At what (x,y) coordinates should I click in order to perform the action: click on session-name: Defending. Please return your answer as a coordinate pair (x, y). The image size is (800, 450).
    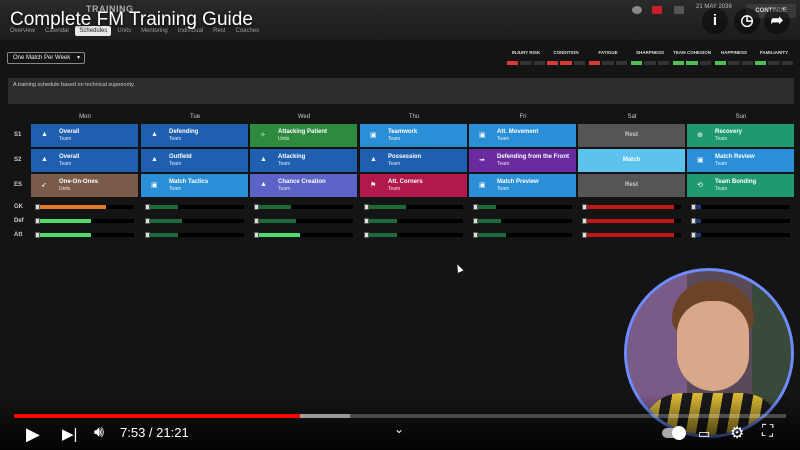
    Looking at the image, I should click on (184, 132).